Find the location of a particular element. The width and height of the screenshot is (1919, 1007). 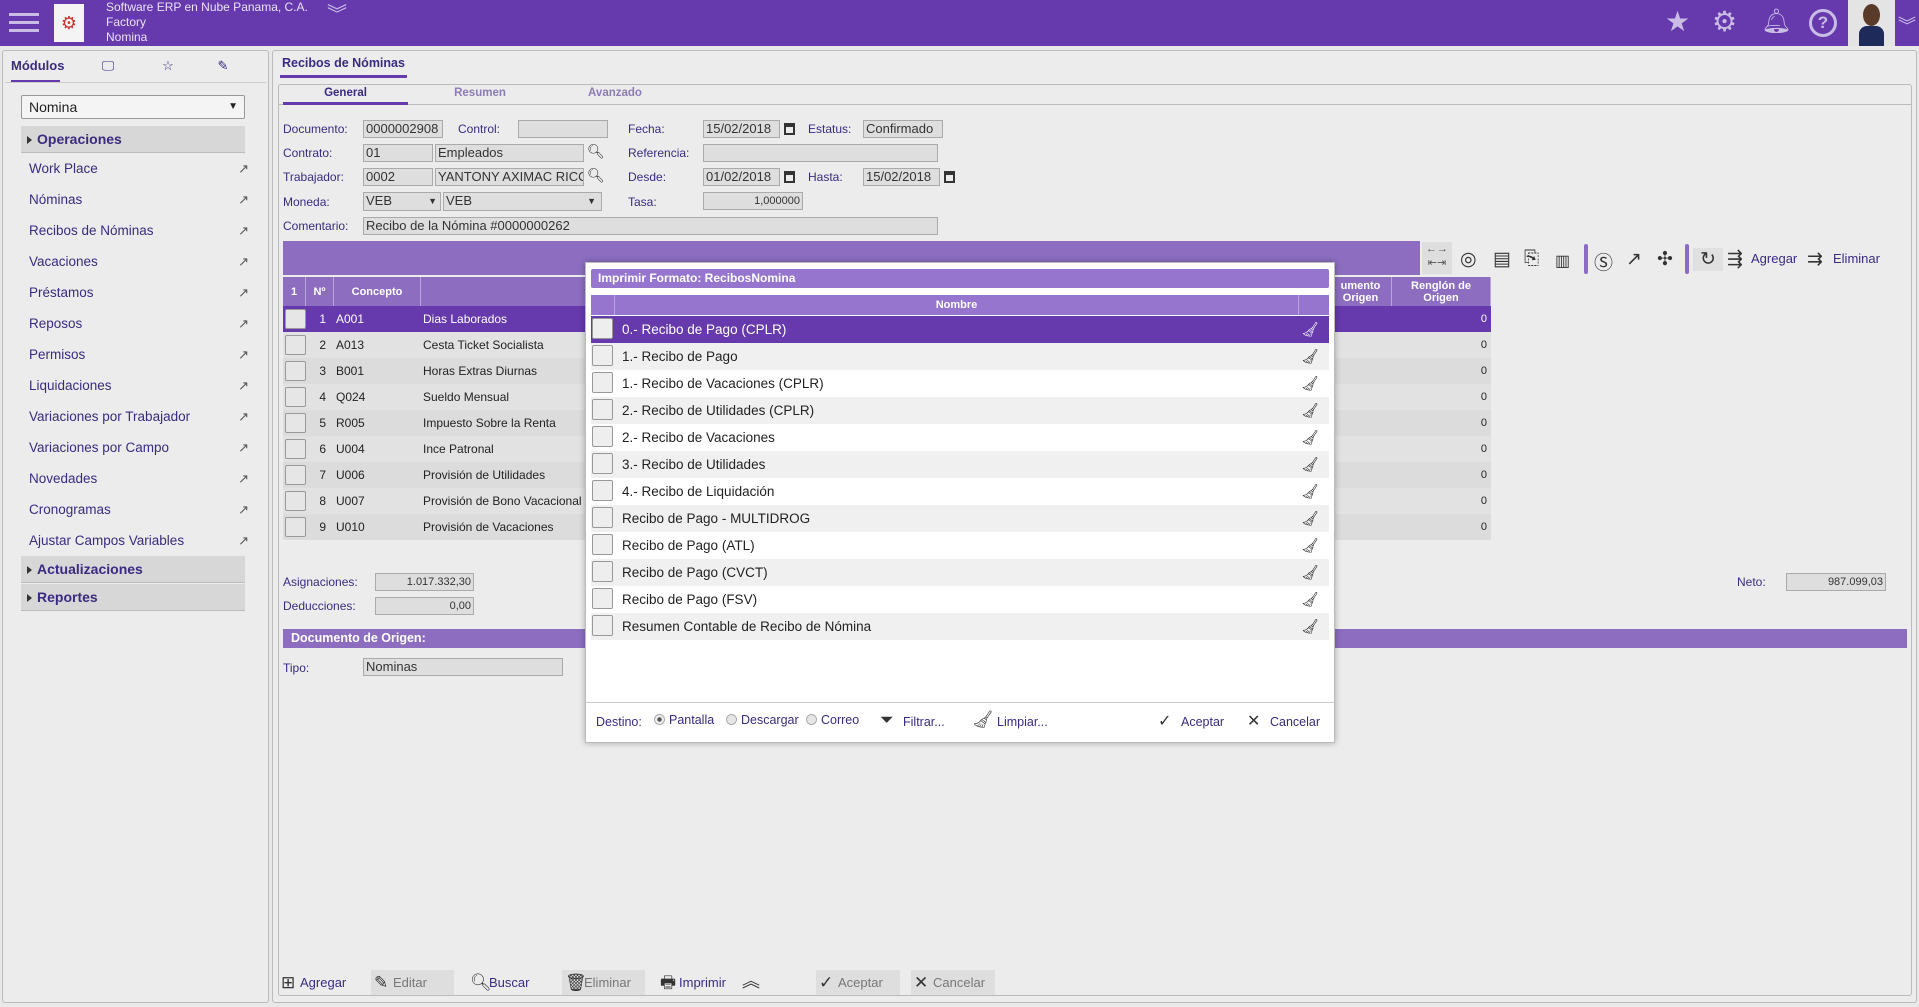

refresh-icon: ↻ is located at coordinates (1708, 259).